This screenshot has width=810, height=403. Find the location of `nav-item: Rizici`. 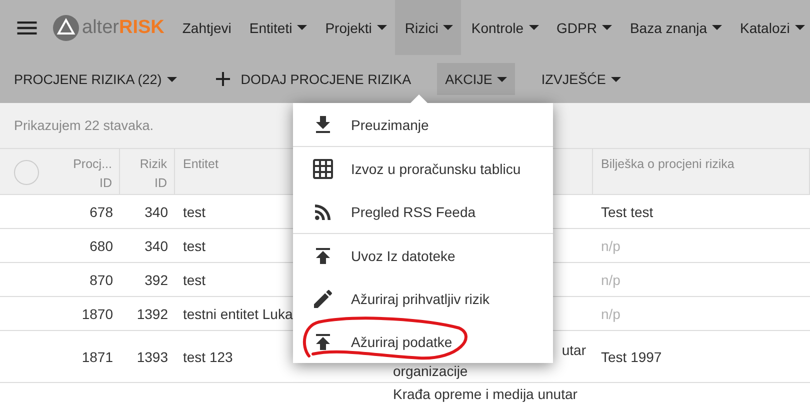

nav-item: Rizici is located at coordinates (428, 27).